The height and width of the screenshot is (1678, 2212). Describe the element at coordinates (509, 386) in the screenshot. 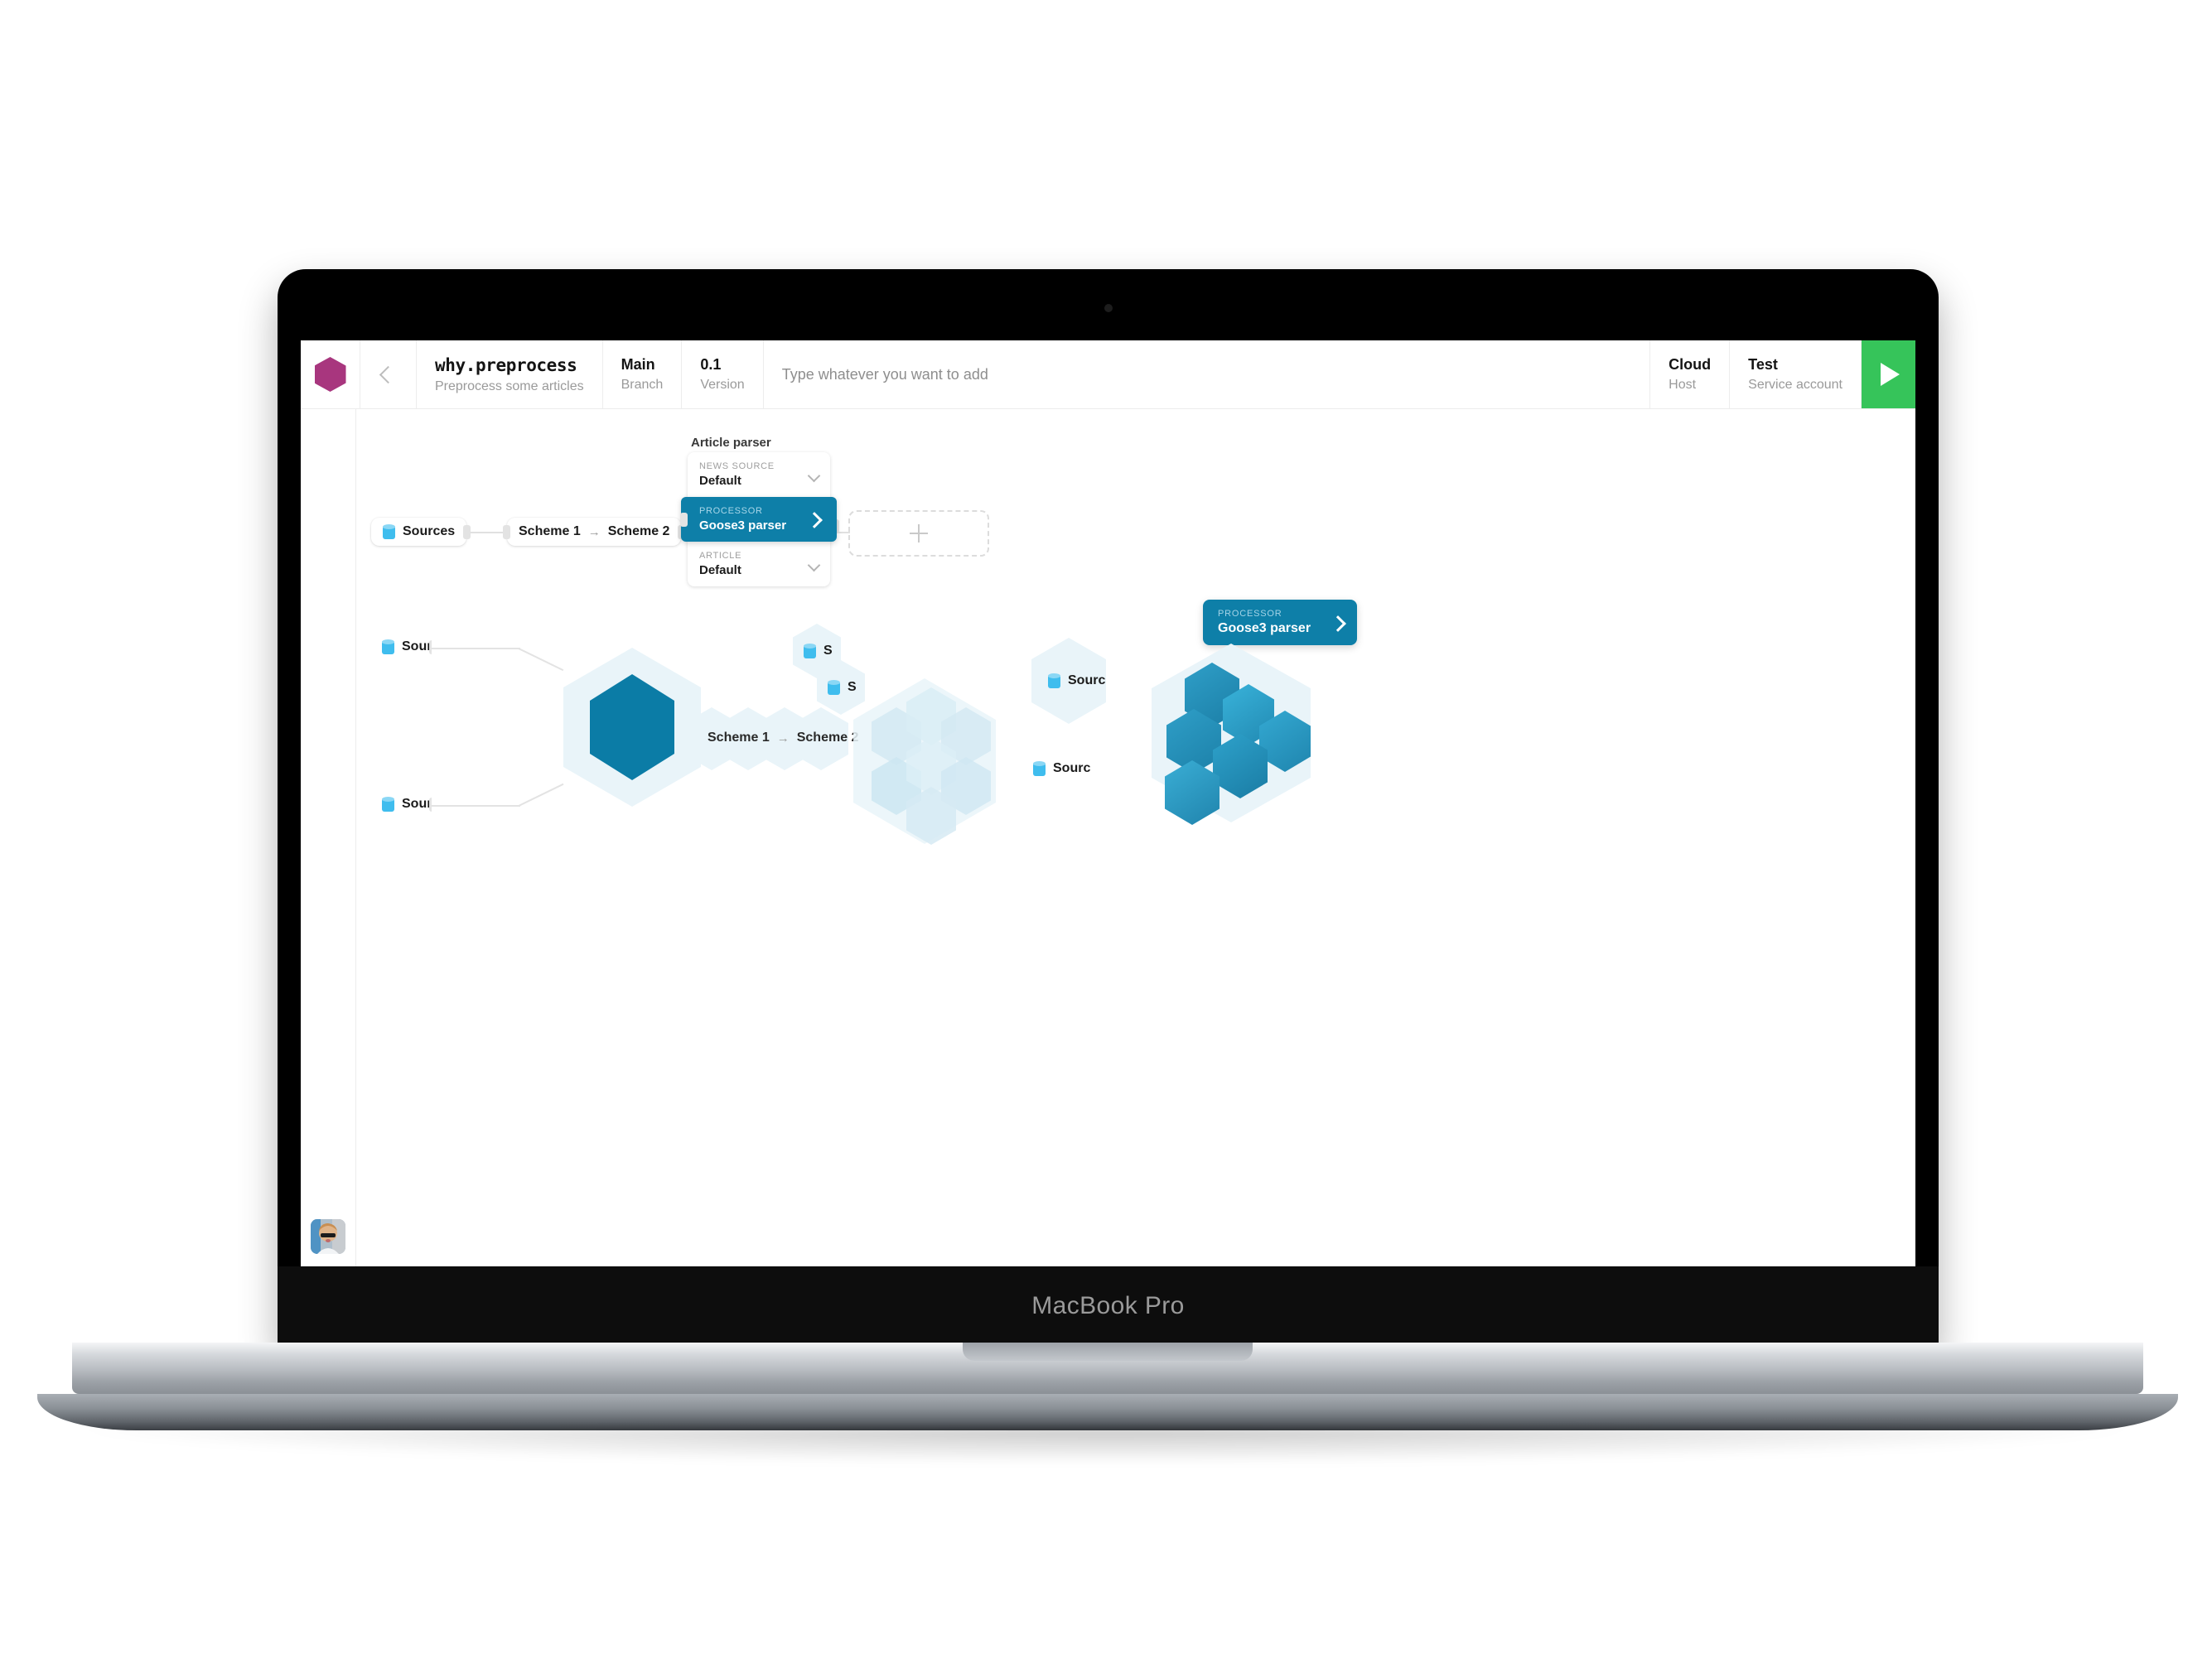

I see `page-subtitle: Preprocess some articles` at that location.